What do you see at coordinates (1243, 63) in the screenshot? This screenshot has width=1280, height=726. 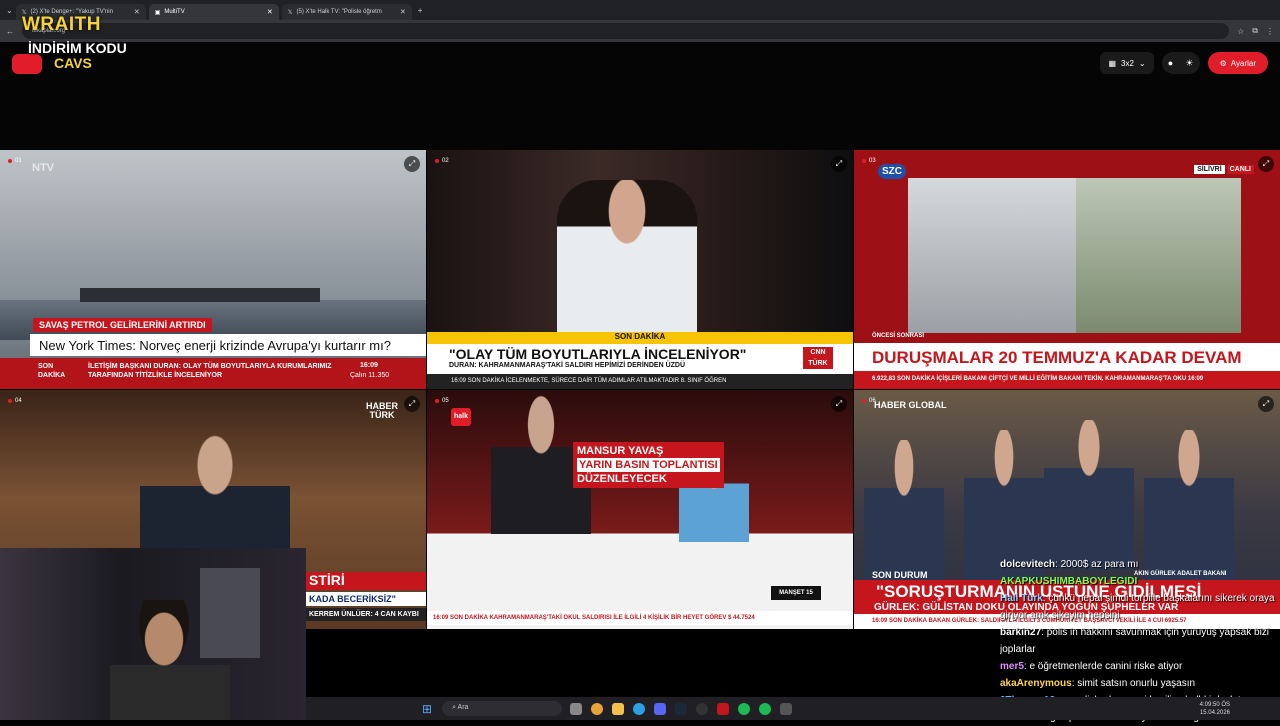 I see `settings-label: Ayarlar` at bounding box center [1243, 63].